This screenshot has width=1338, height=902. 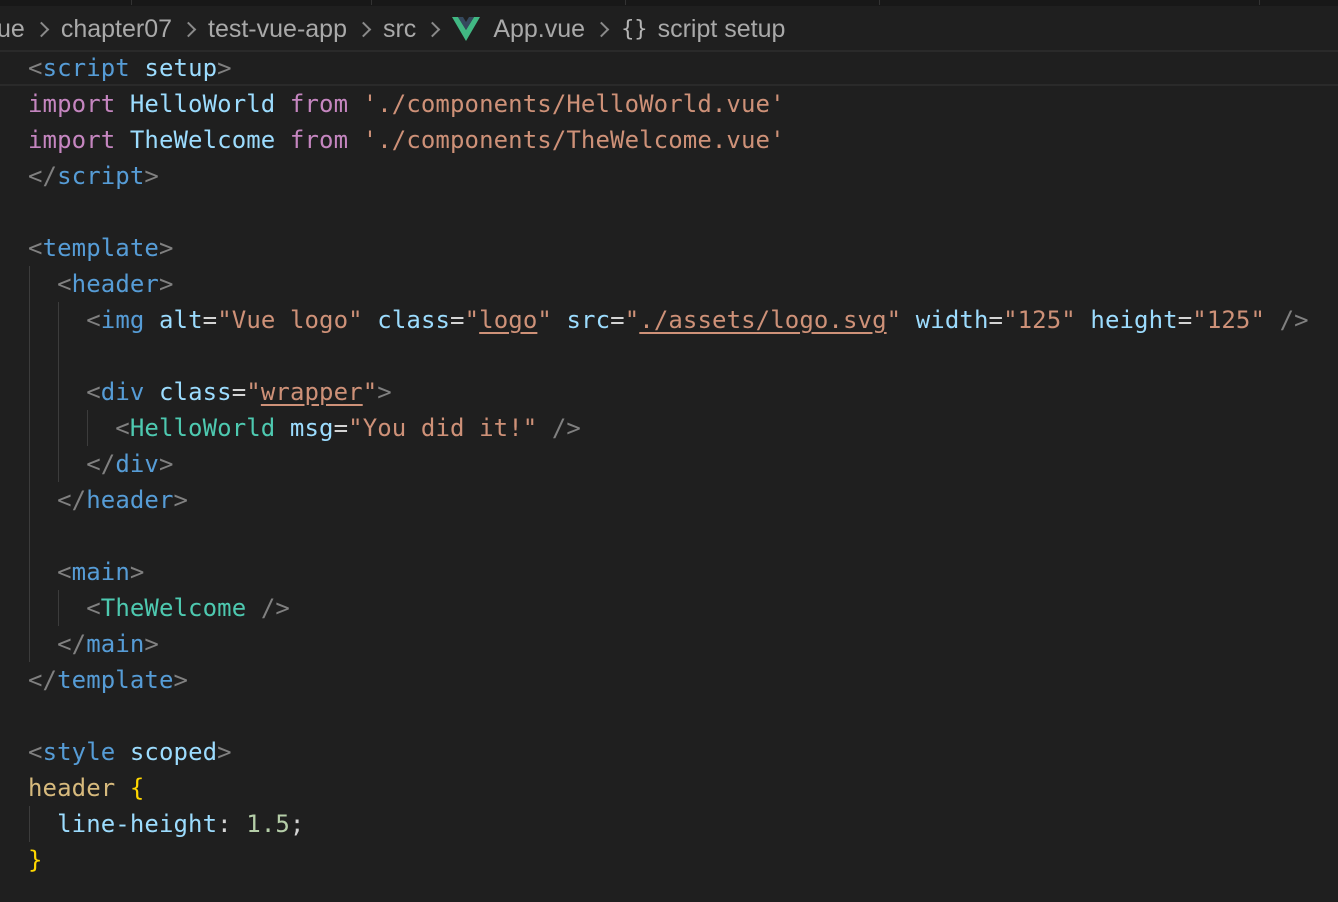 I want to click on attribute-name: scoped, so click(x=173, y=752).